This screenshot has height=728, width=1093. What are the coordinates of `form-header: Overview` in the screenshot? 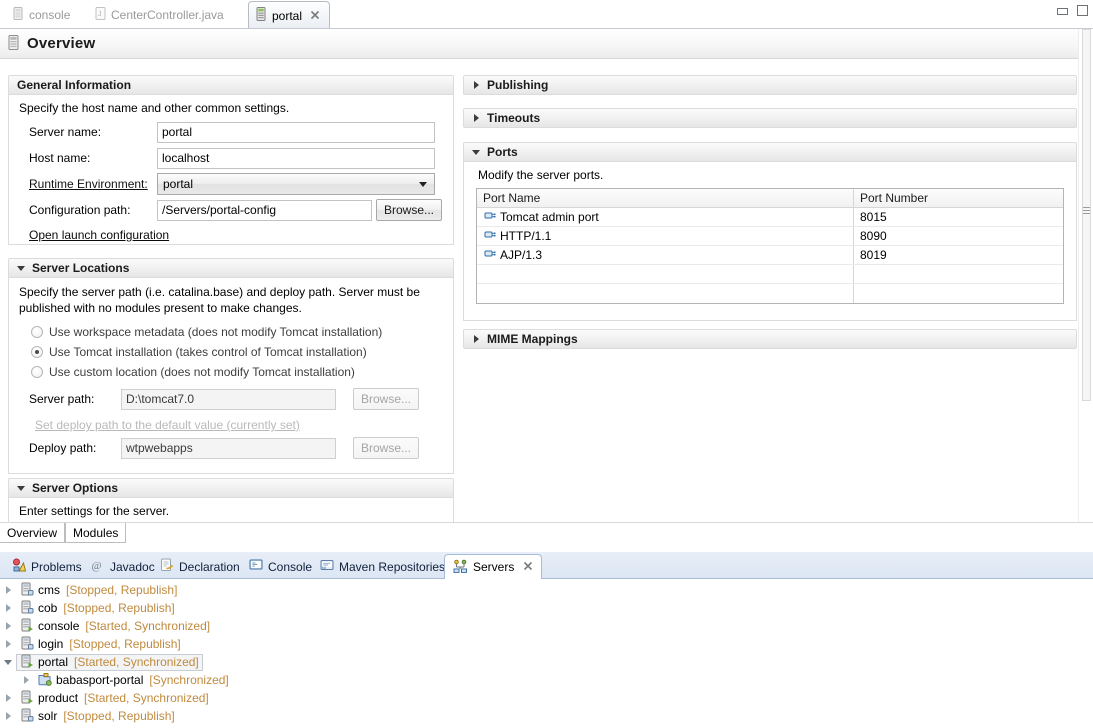 It's located at (546, 44).